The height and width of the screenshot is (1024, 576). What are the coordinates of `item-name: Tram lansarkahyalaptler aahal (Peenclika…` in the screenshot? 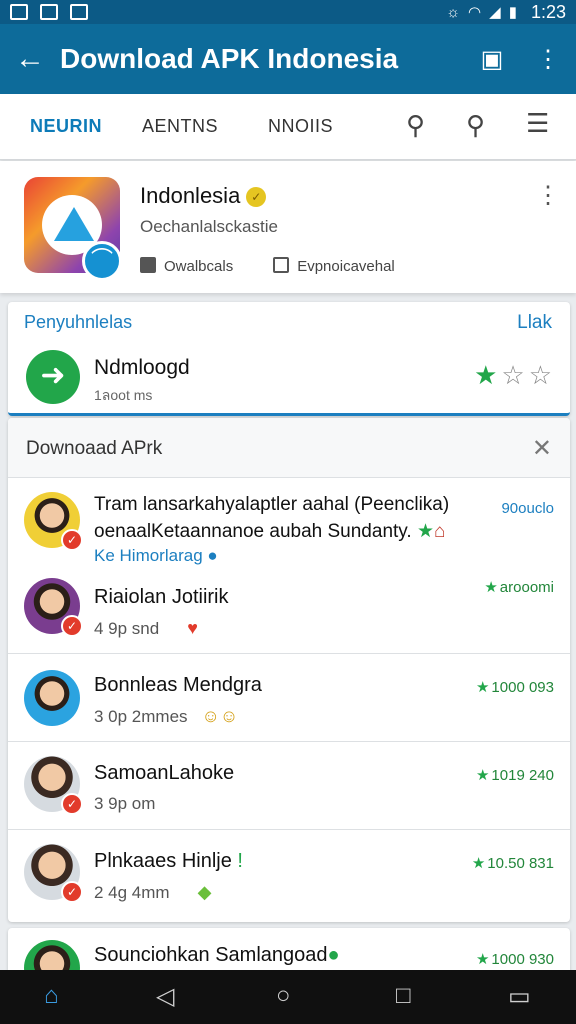 It's located at (272, 504).